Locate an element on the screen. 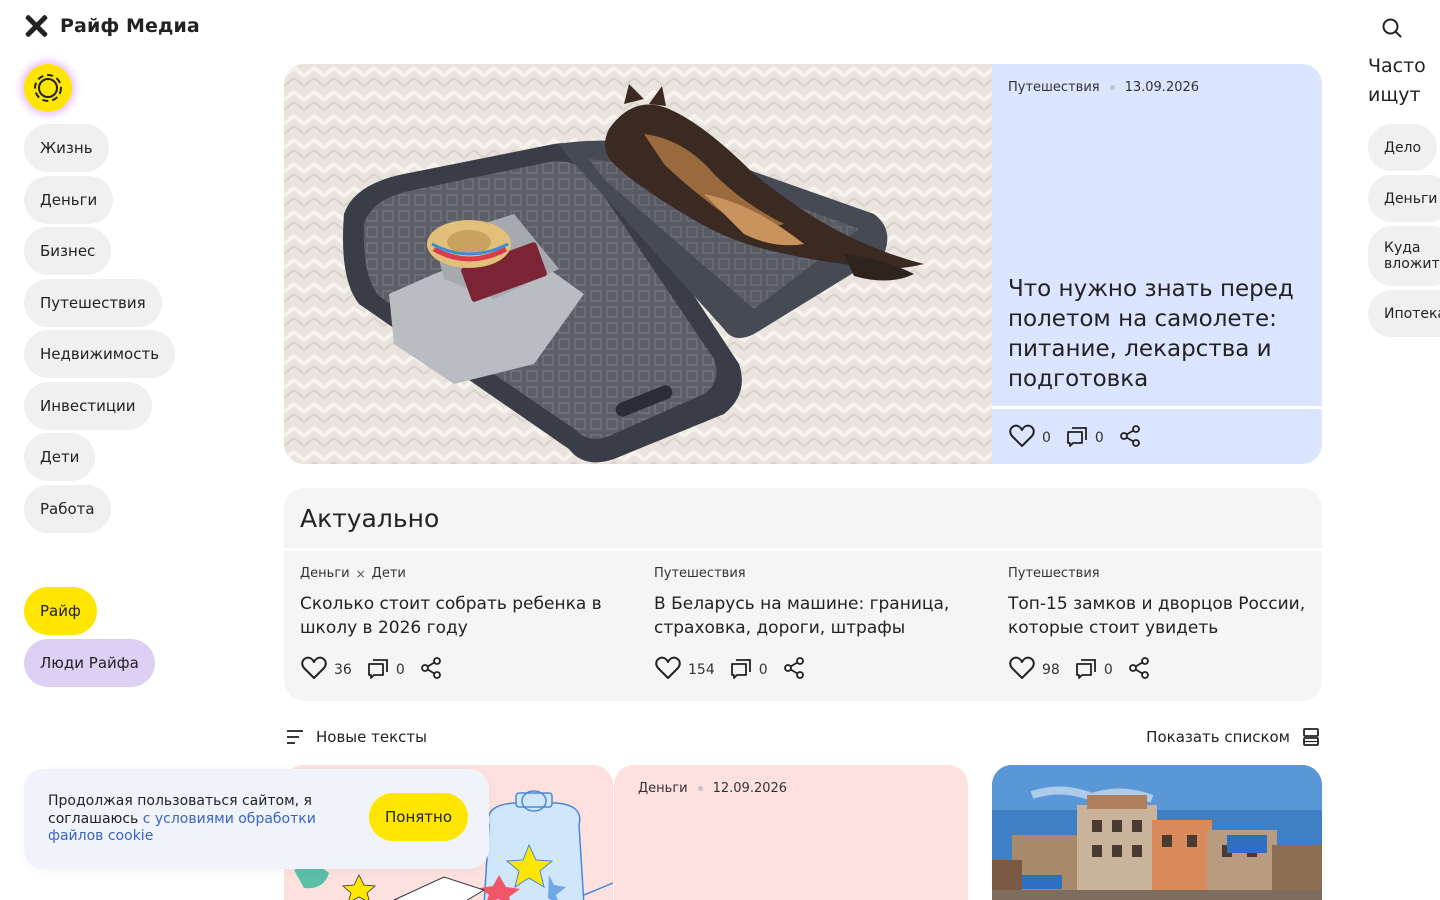 The width and height of the screenshot is (1440, 900). search-icon is located at coordinates (1392, 28).